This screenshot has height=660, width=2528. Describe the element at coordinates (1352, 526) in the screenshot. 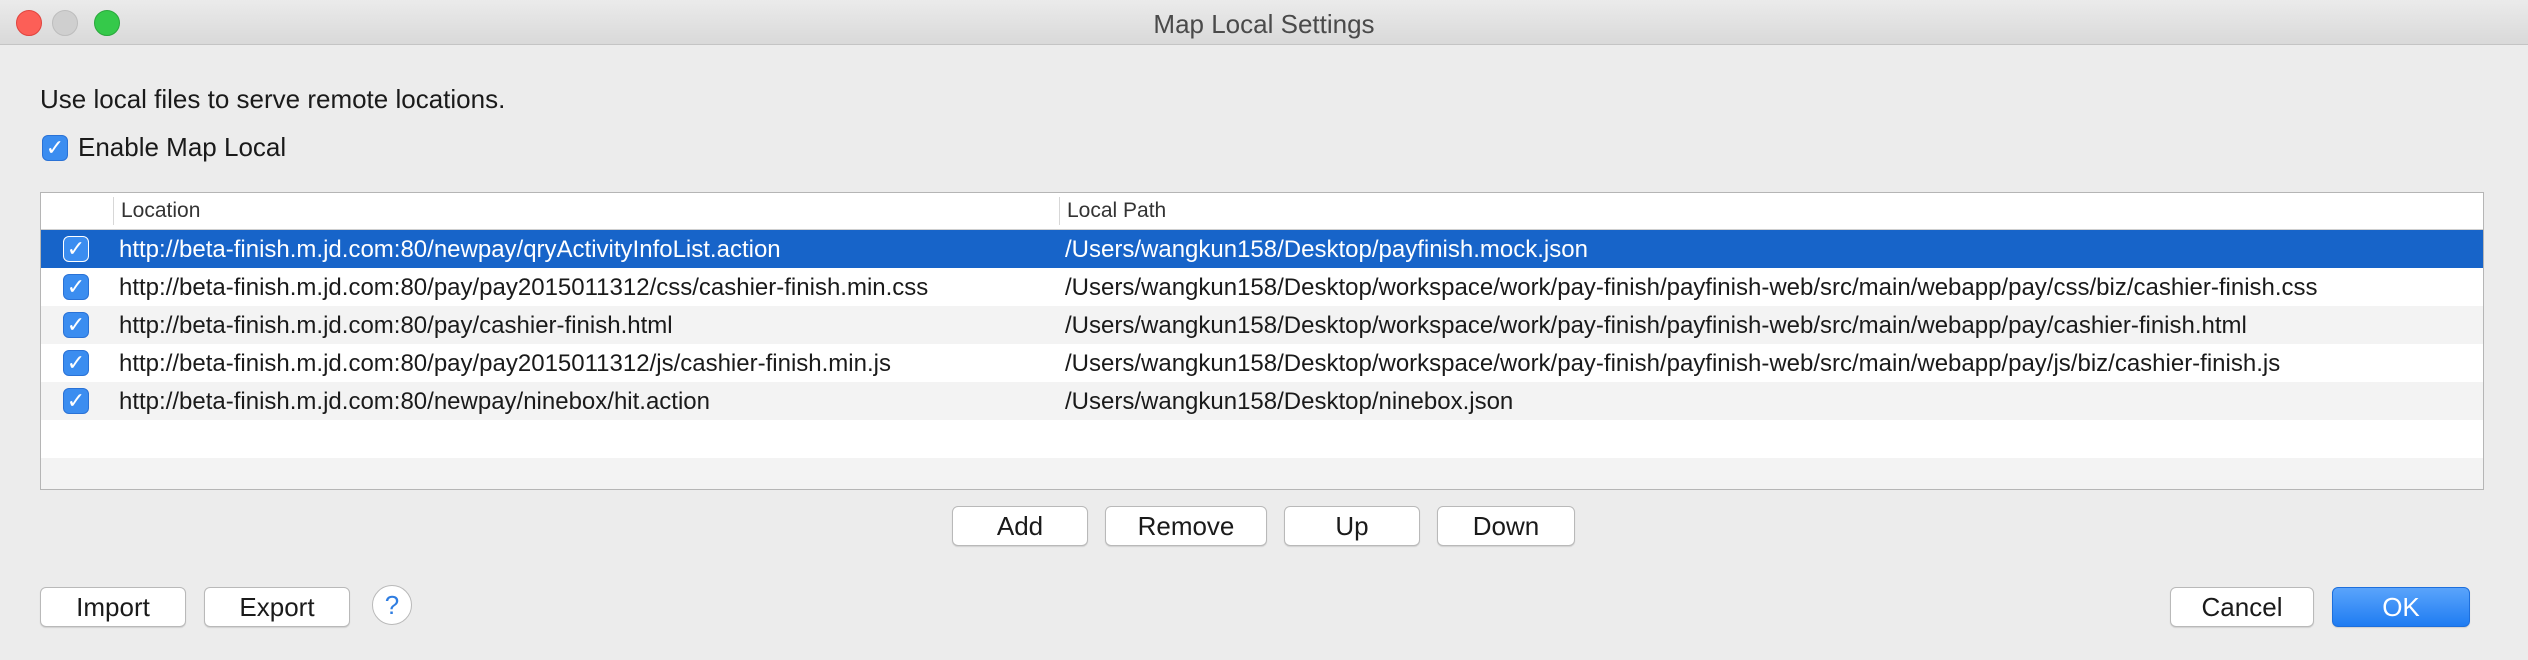

I see `up-button: Up` at that location.